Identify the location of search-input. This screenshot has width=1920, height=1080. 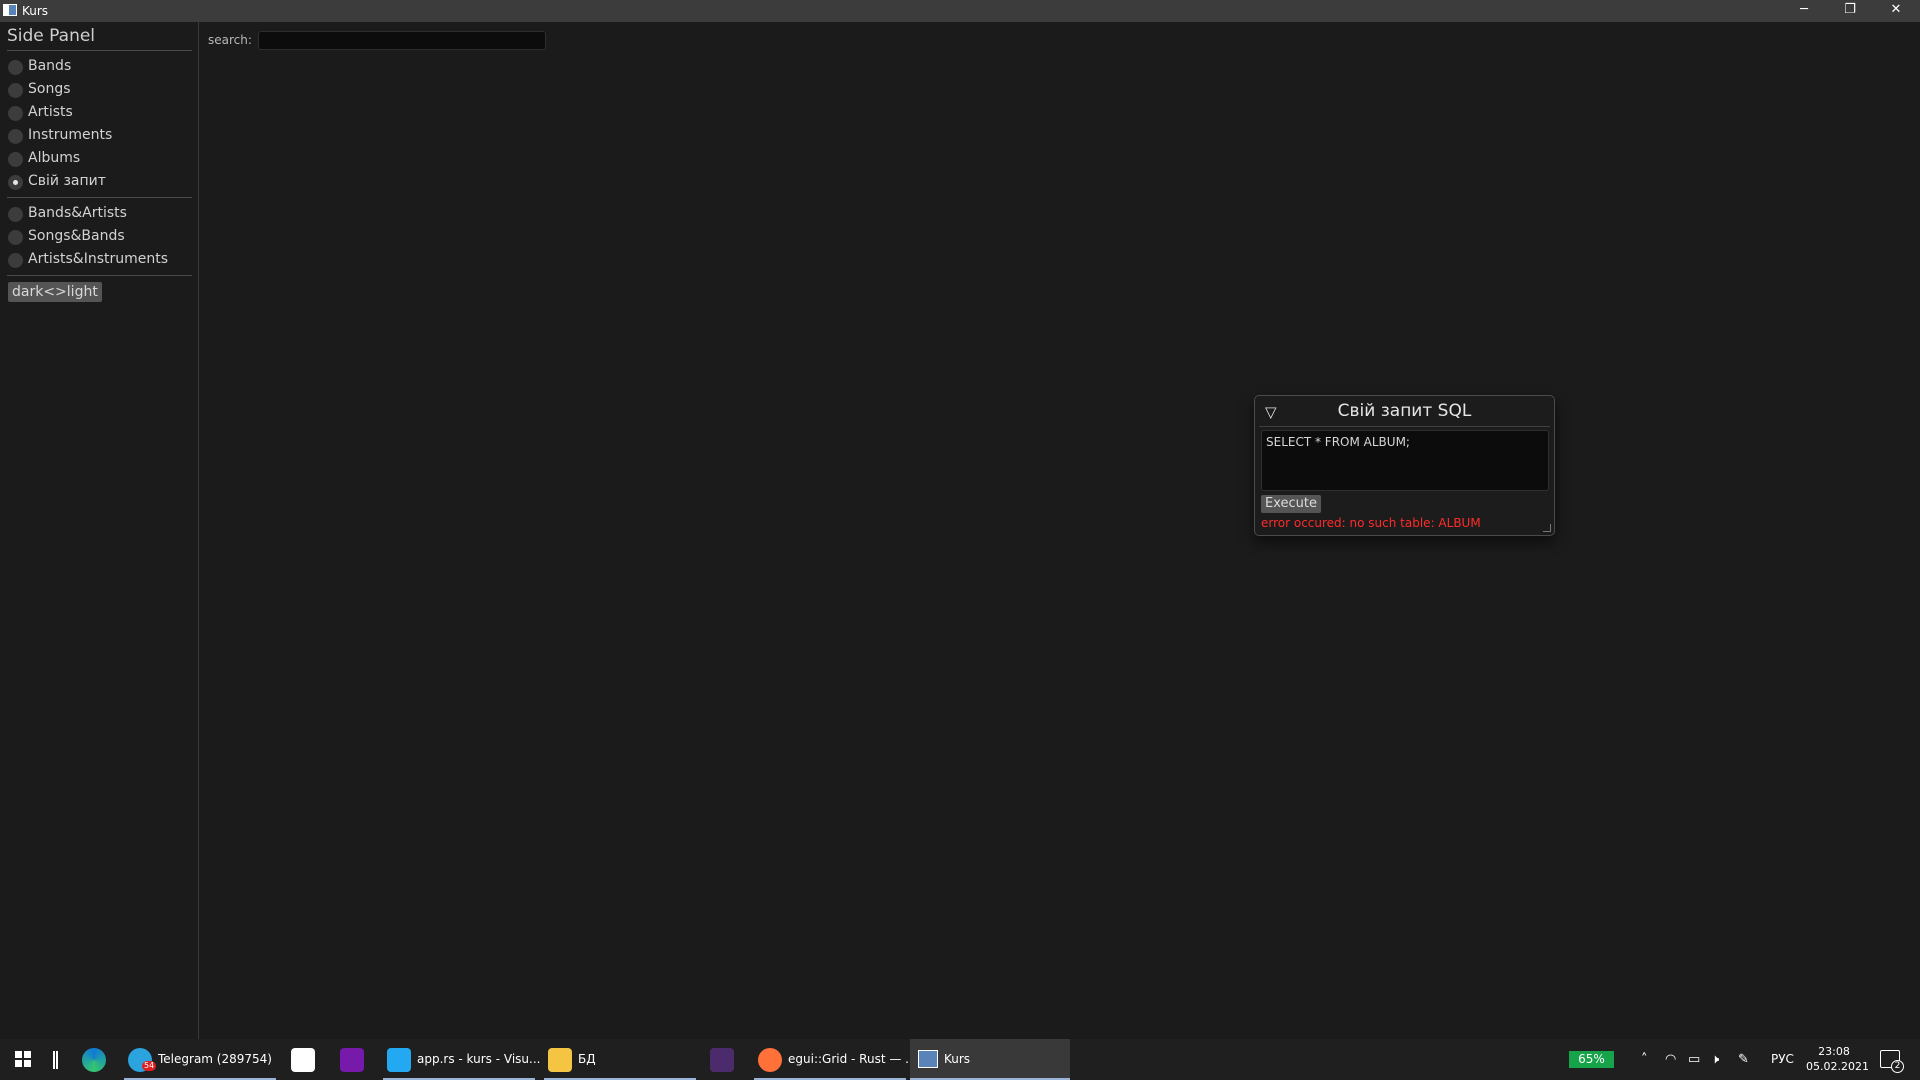
(402, 40).